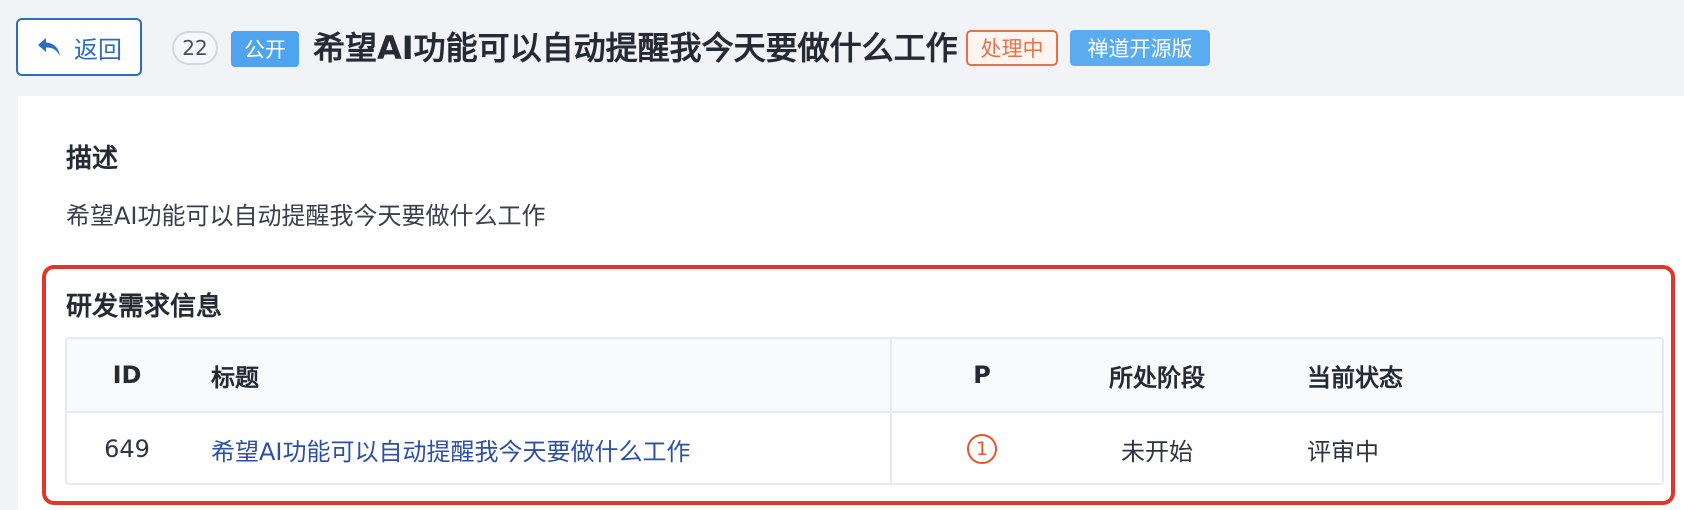 The image size is (1684, 510). I want to click on row-title-link: 希望AI功能可以自动提醒我今天要做什么工作, so click(541, 449).